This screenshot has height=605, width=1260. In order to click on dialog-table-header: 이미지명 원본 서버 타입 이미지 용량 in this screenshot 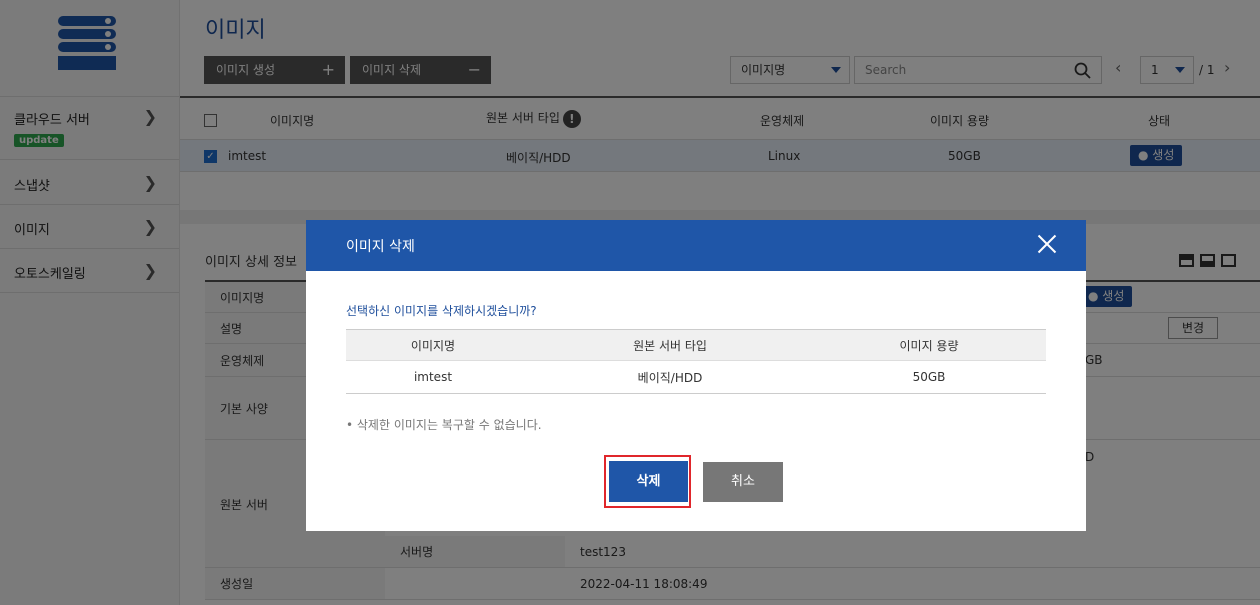, I will do `click(696, 345)`.